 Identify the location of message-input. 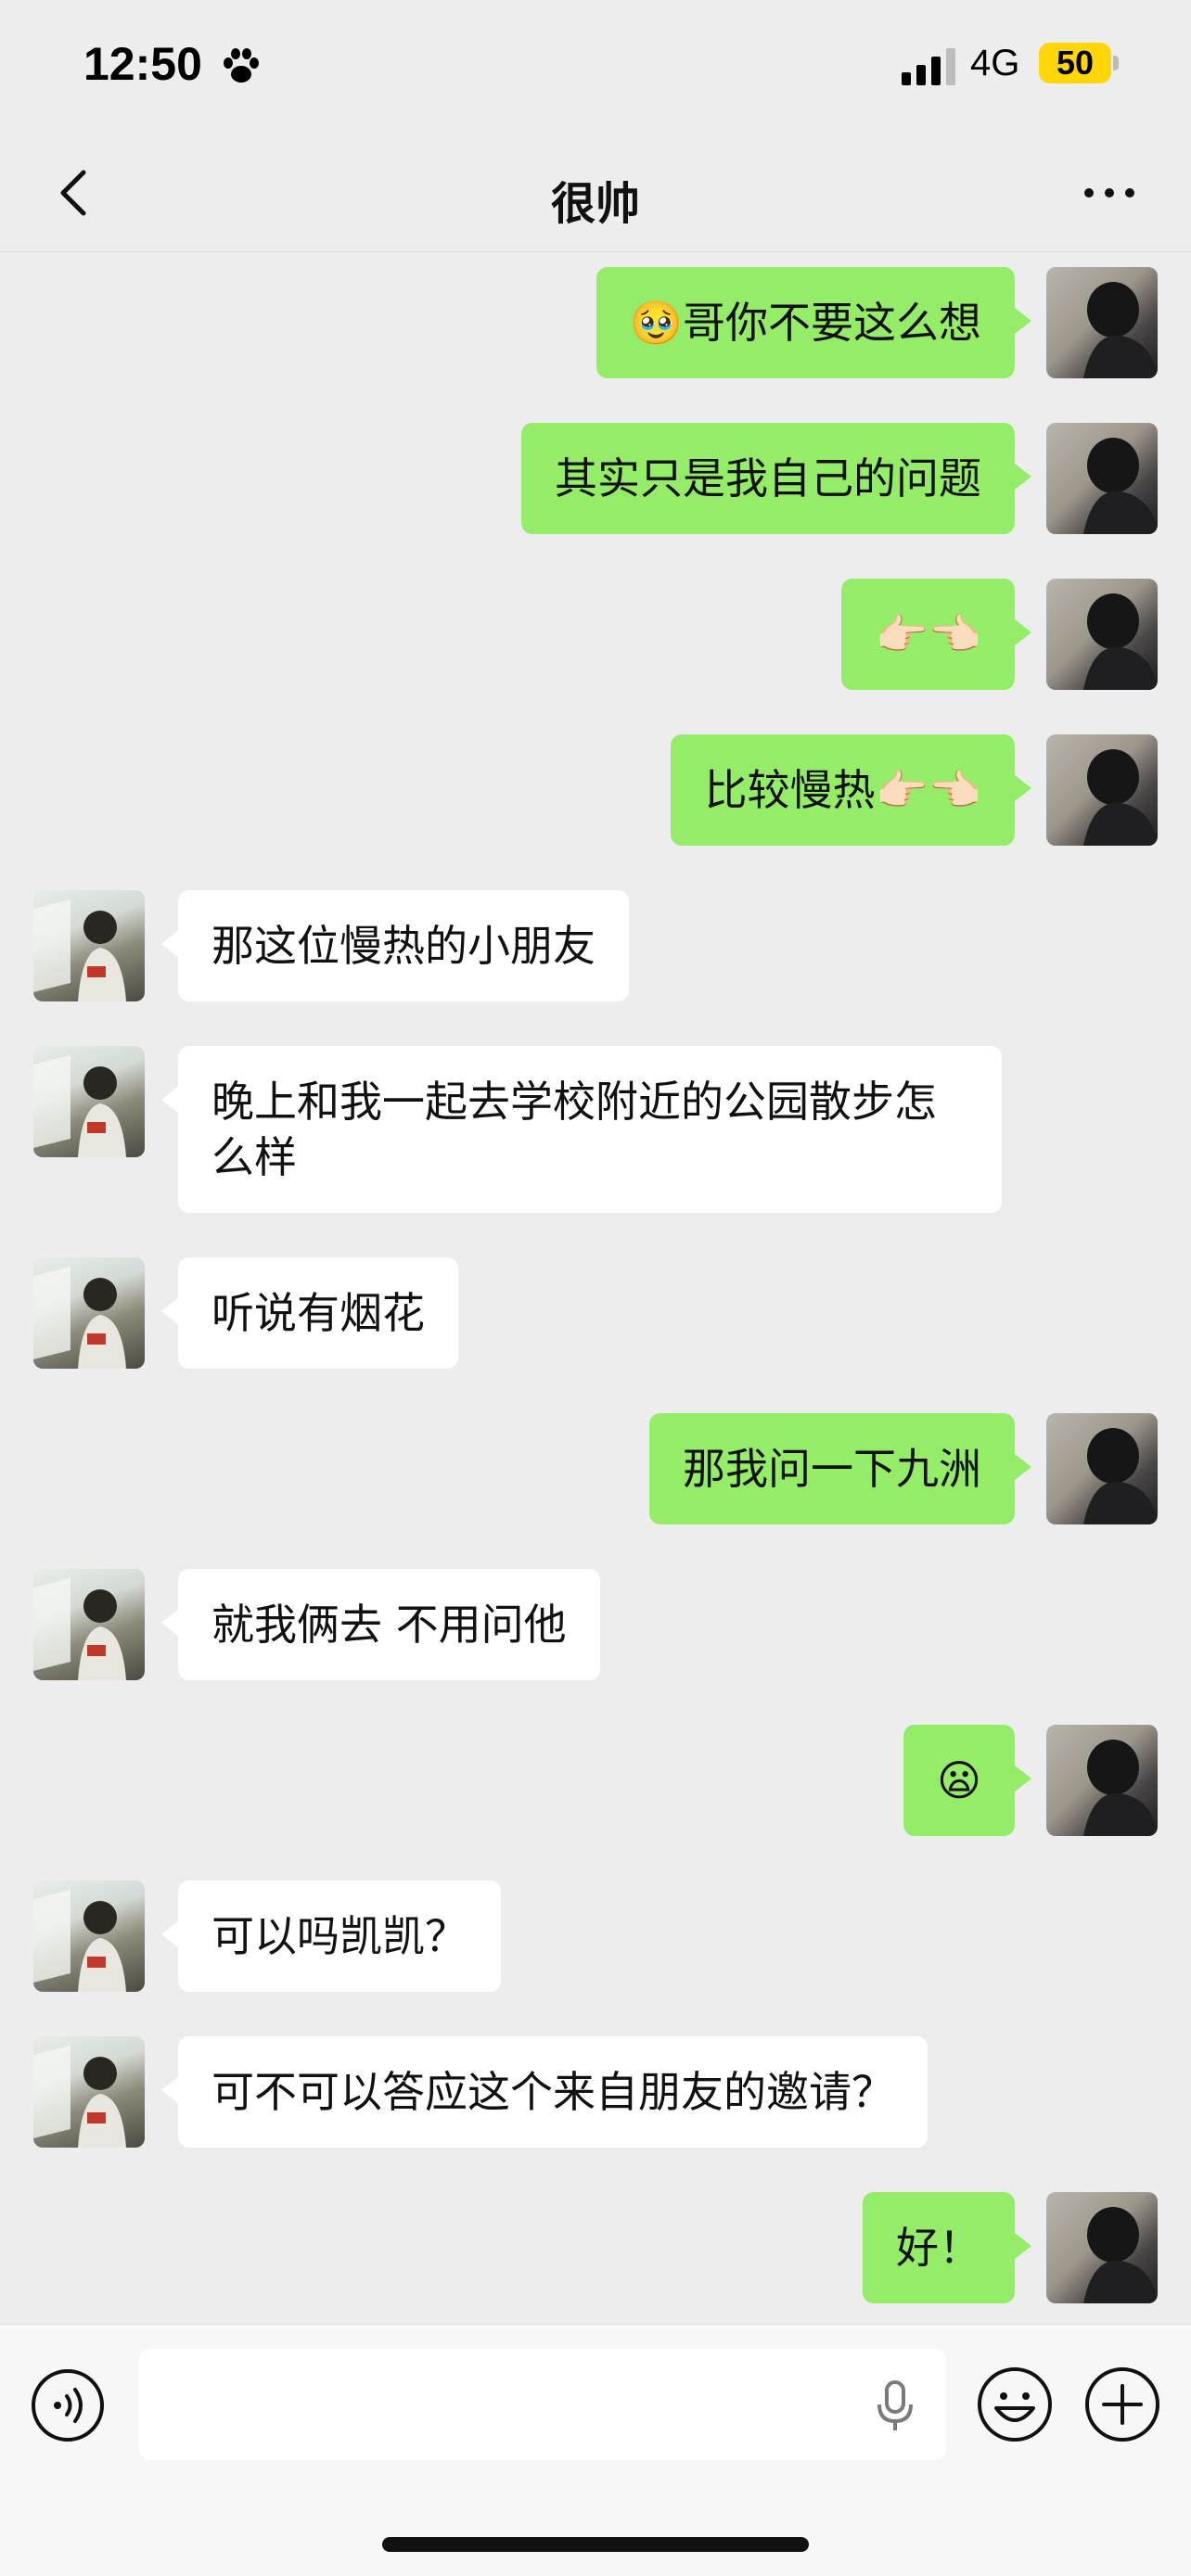
(542, 2405).